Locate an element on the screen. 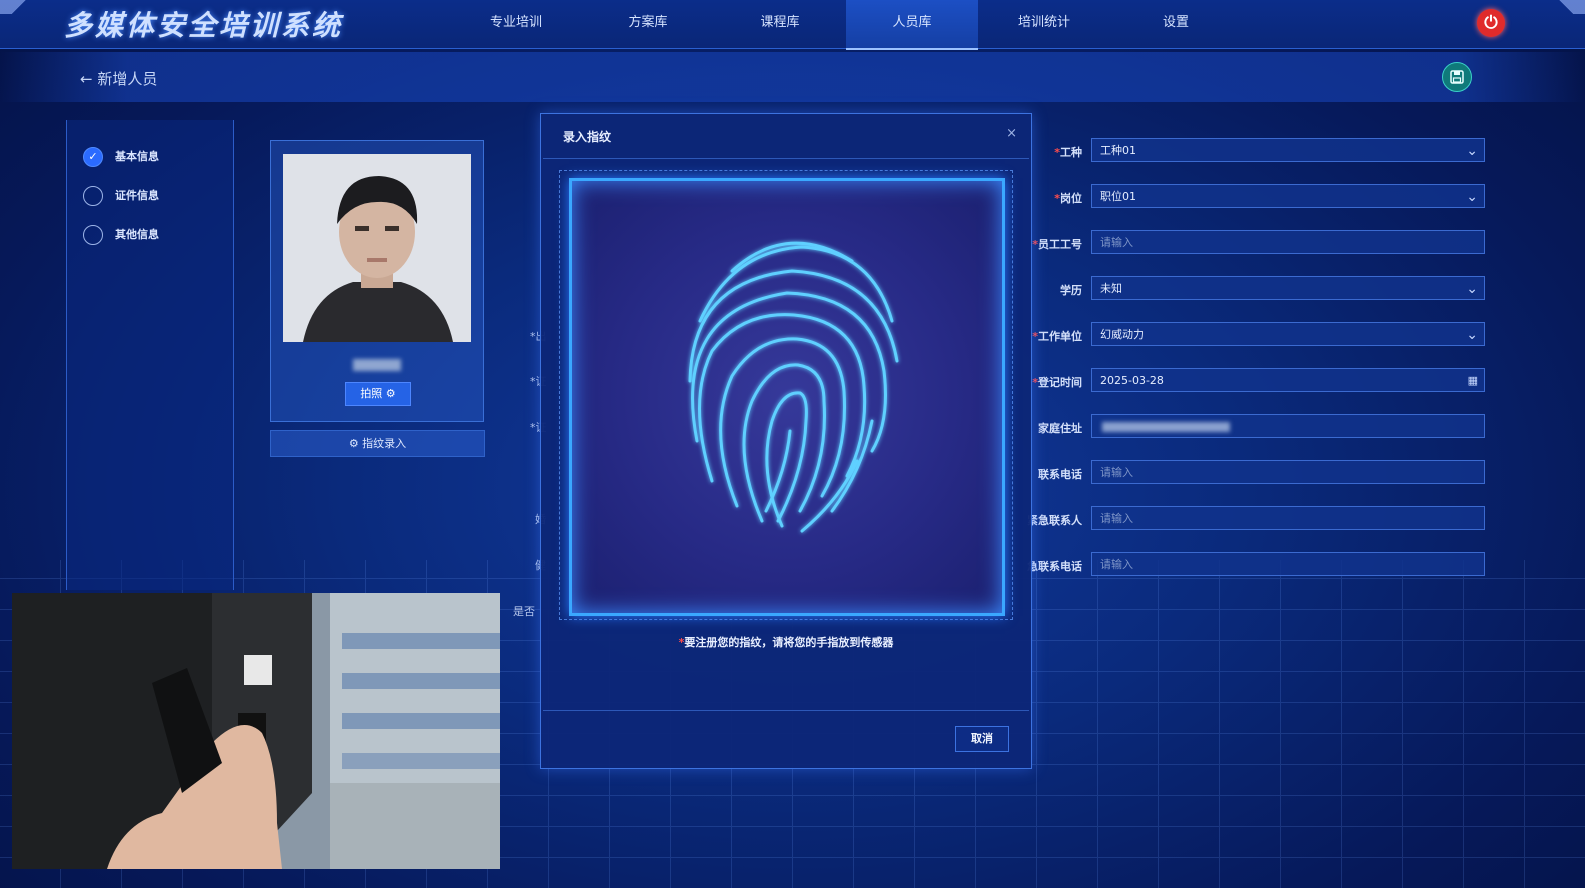 The image size is (1585, 888). step-certificate-info: 证件信息 is located at coordinates (121, 196).